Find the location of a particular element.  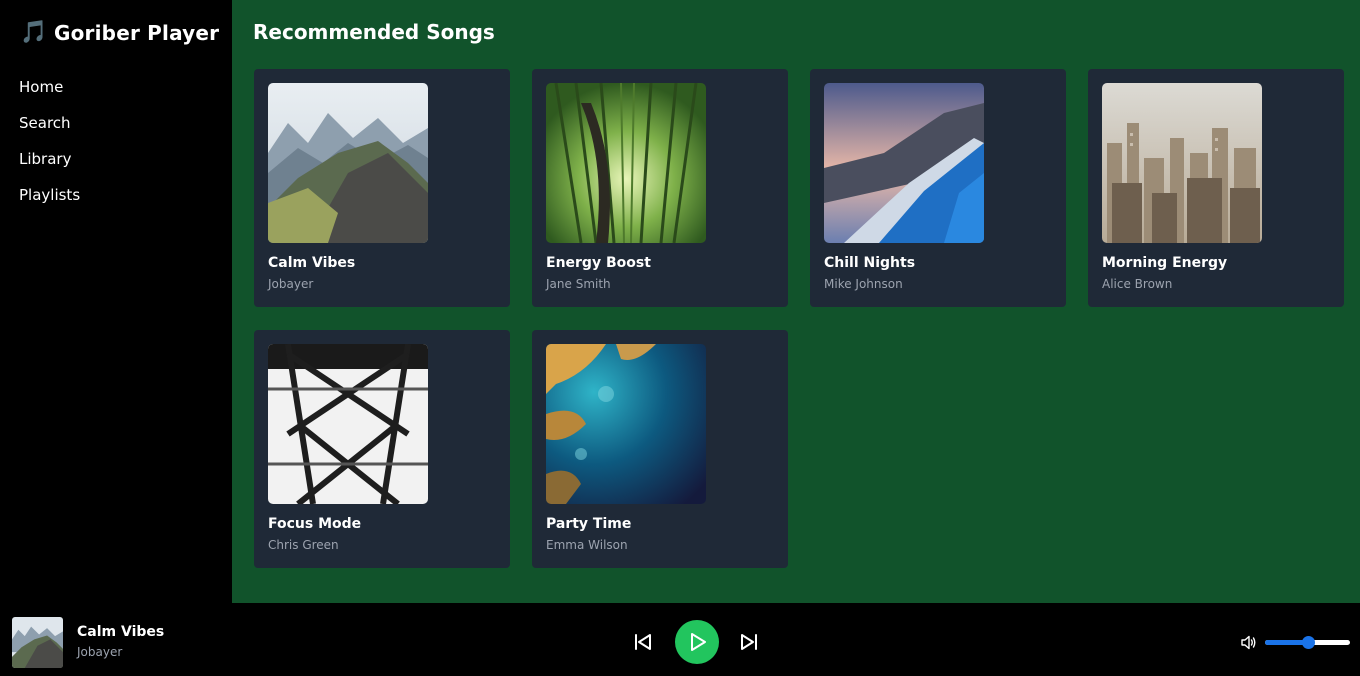

song-title: Focus Mode is located at coordinates (315, 524).